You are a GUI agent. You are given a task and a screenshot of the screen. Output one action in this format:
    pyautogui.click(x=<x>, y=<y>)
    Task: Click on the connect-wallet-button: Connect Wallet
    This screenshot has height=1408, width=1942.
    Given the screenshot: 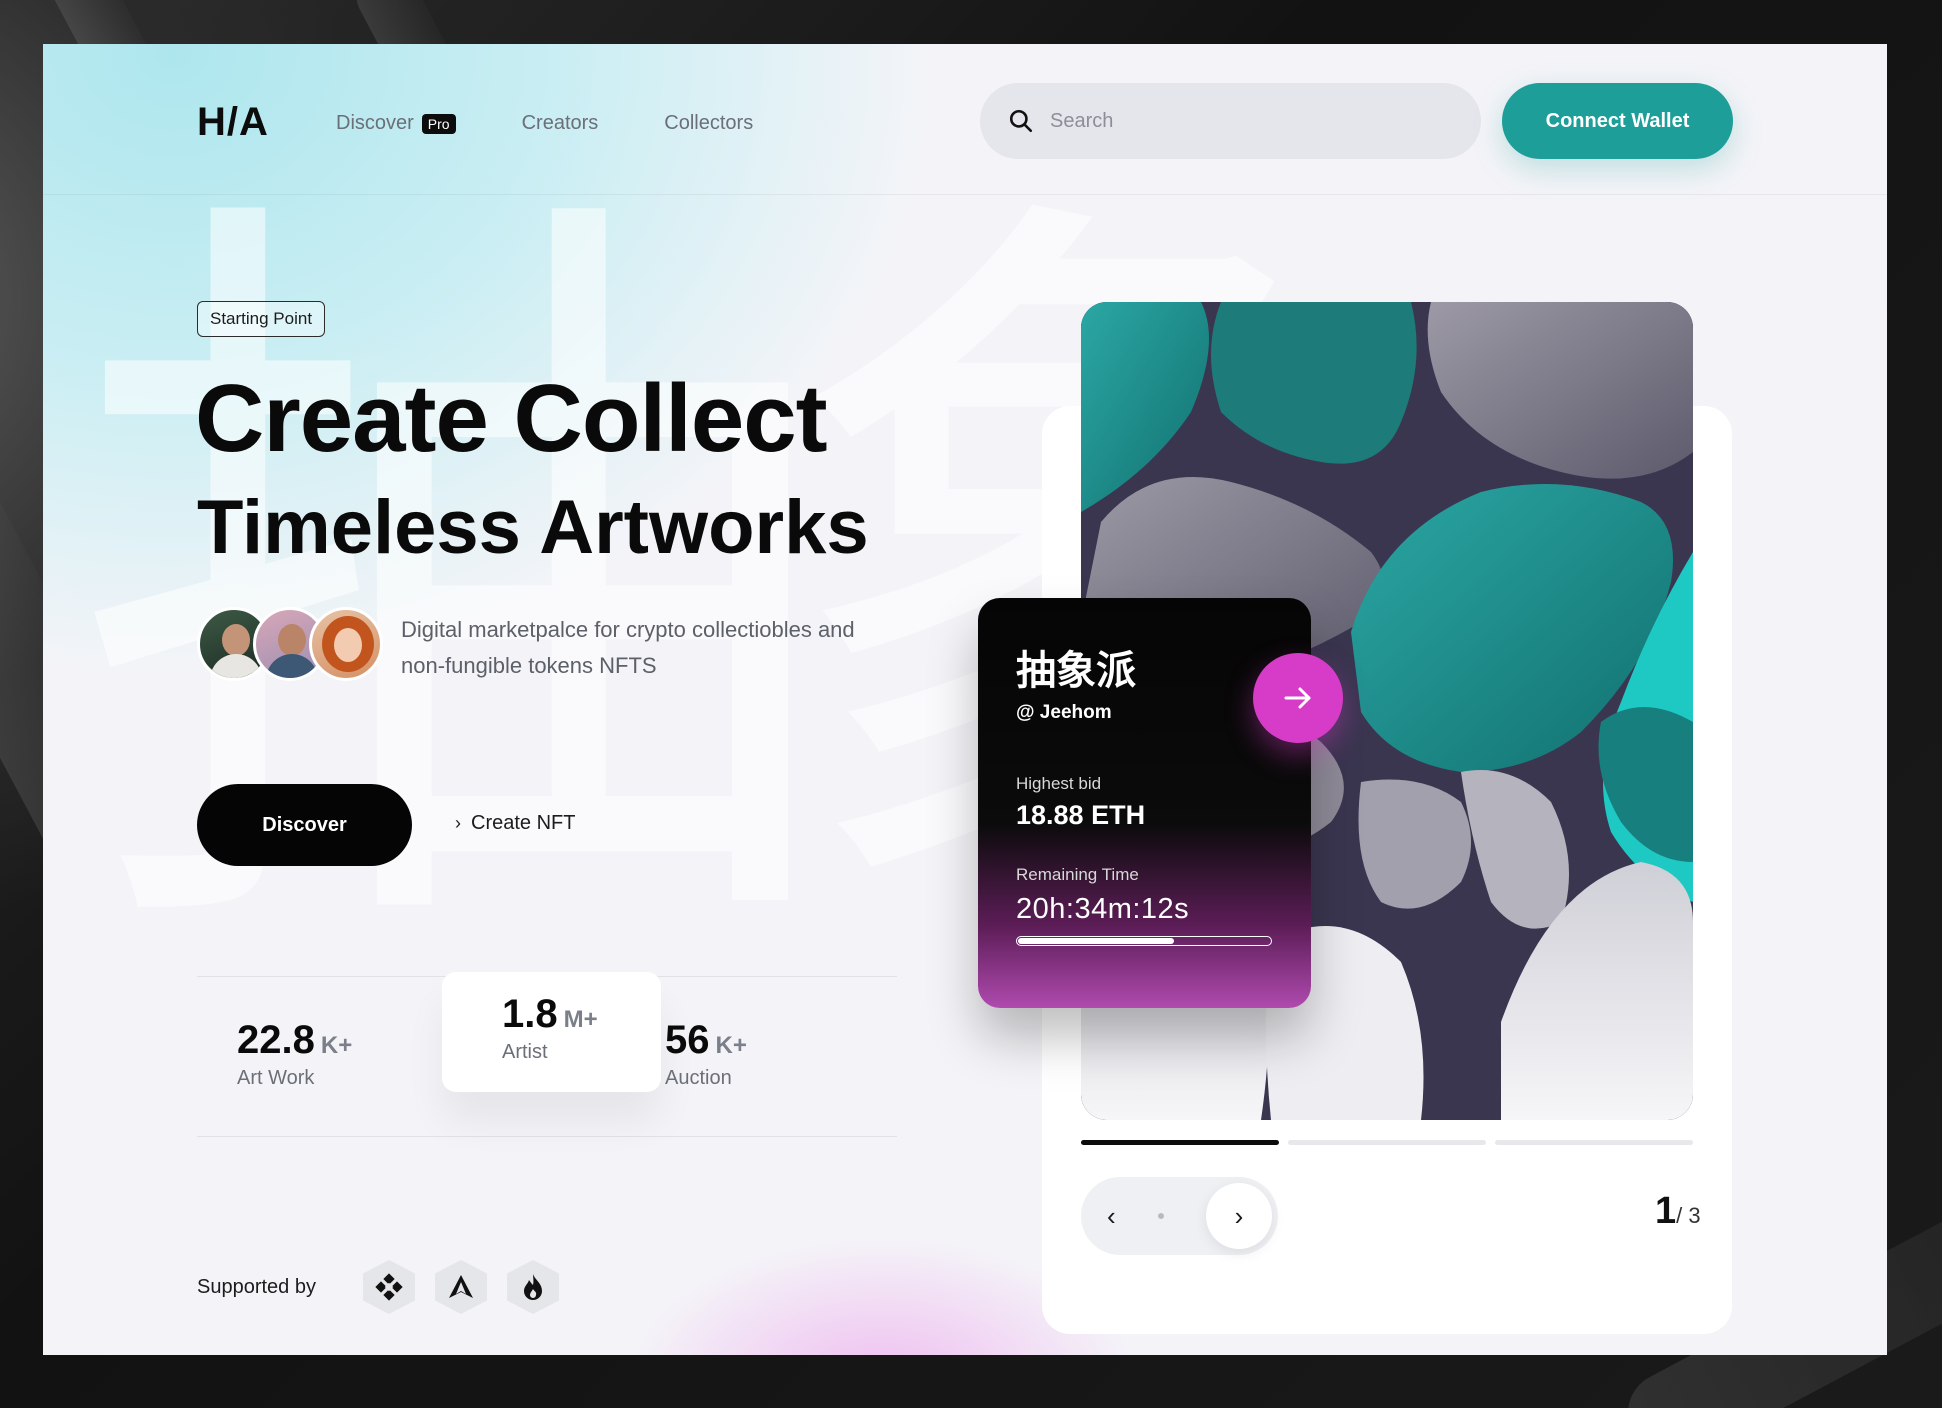 What is the action you would take?
    pyautogui.click(x=1617, y=121)
    